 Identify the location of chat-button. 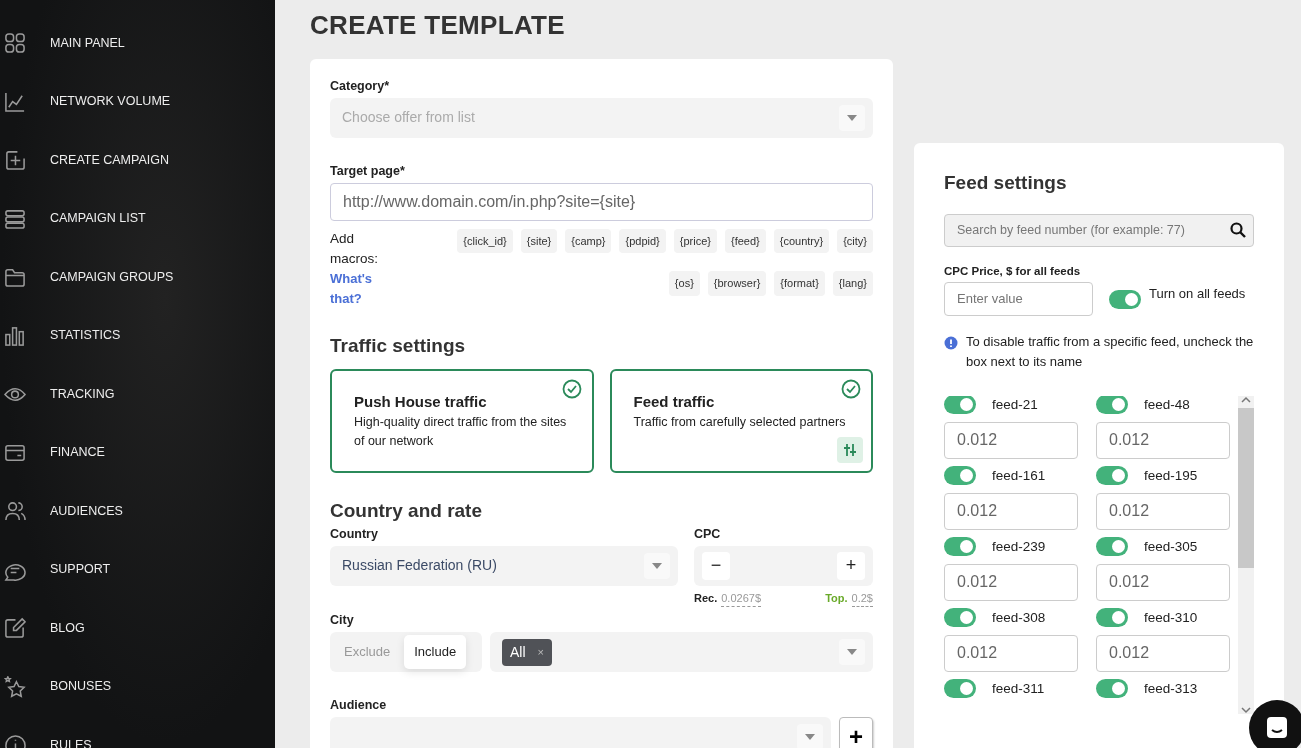
(1275, 724).